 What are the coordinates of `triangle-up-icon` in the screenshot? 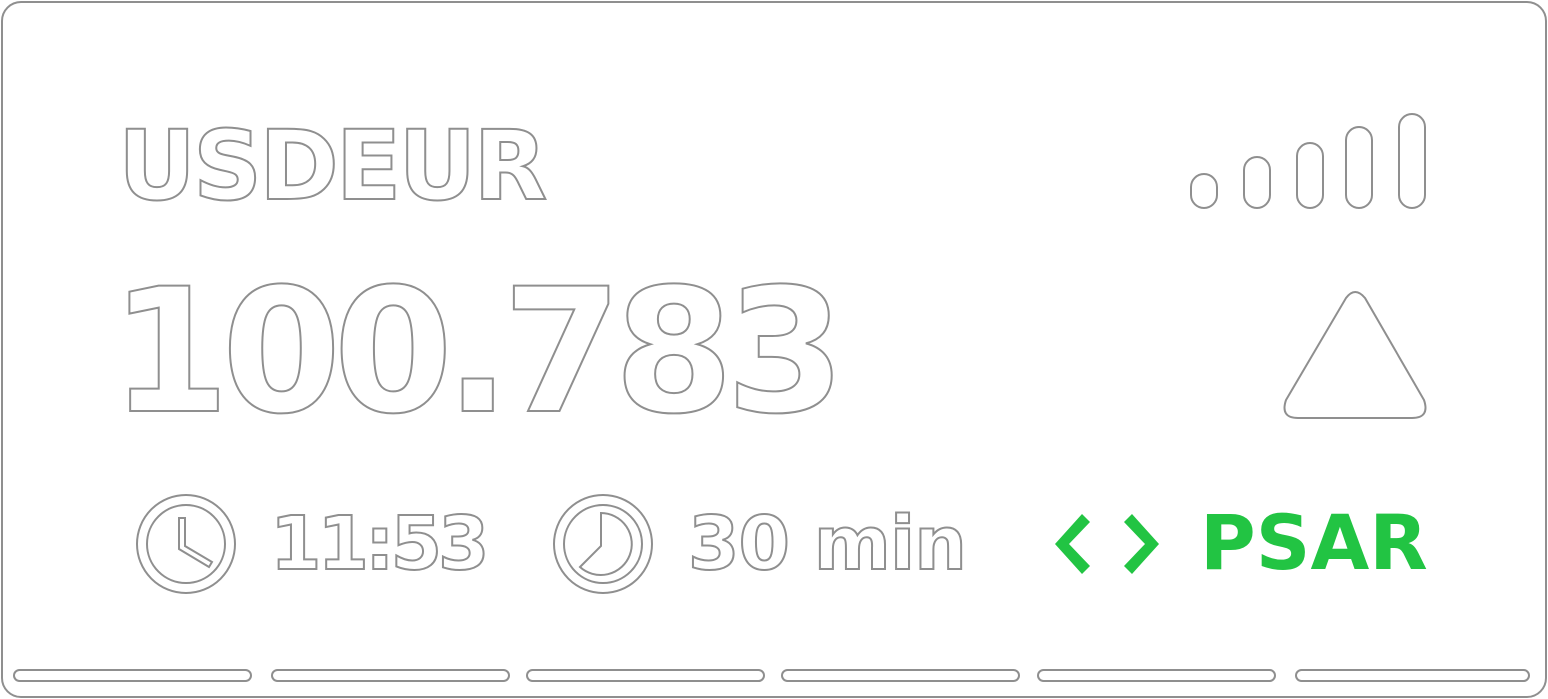 It's located at (1356, 356).